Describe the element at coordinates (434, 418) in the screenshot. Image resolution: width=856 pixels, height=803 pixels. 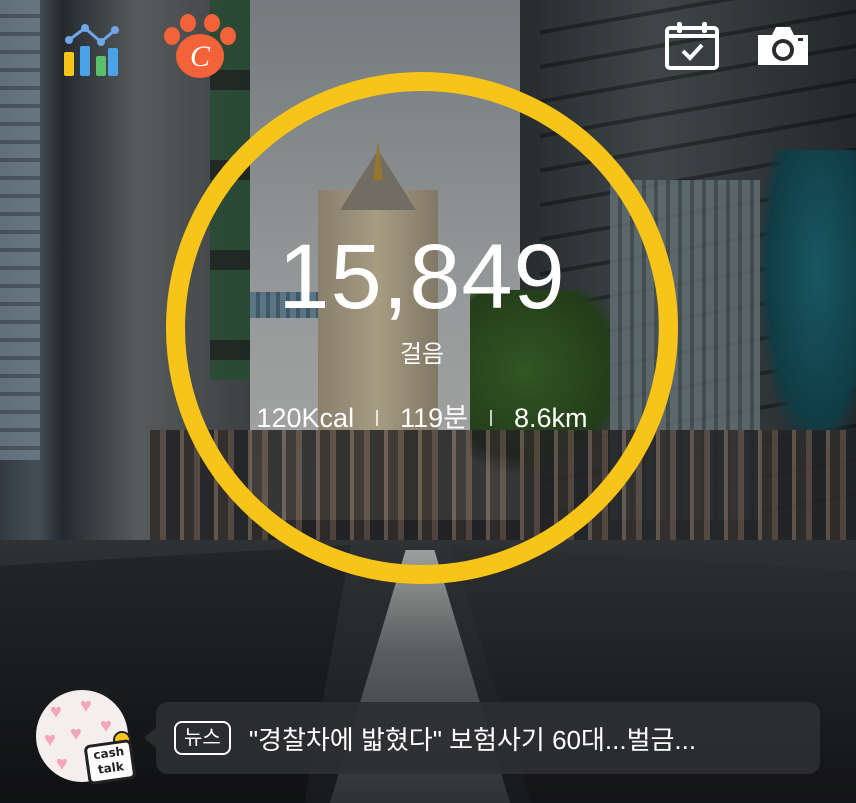
I see `duration-value: 119분` at that location.